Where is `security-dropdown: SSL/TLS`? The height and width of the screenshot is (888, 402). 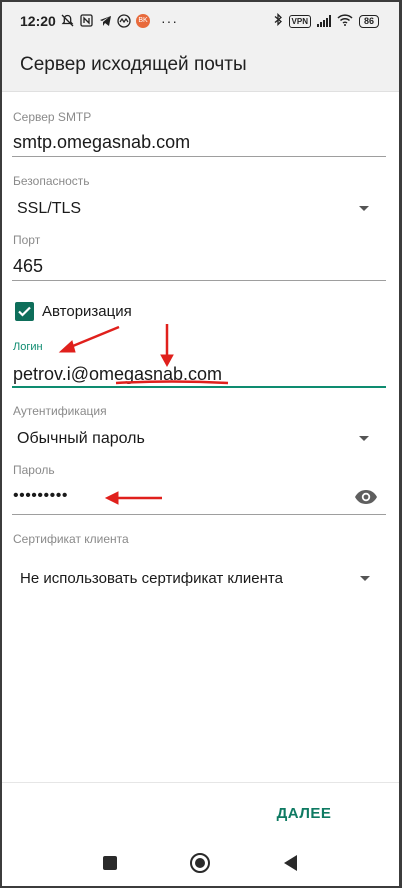
security-dropdown: SSL/TLS is located at coordinates (49, 209).